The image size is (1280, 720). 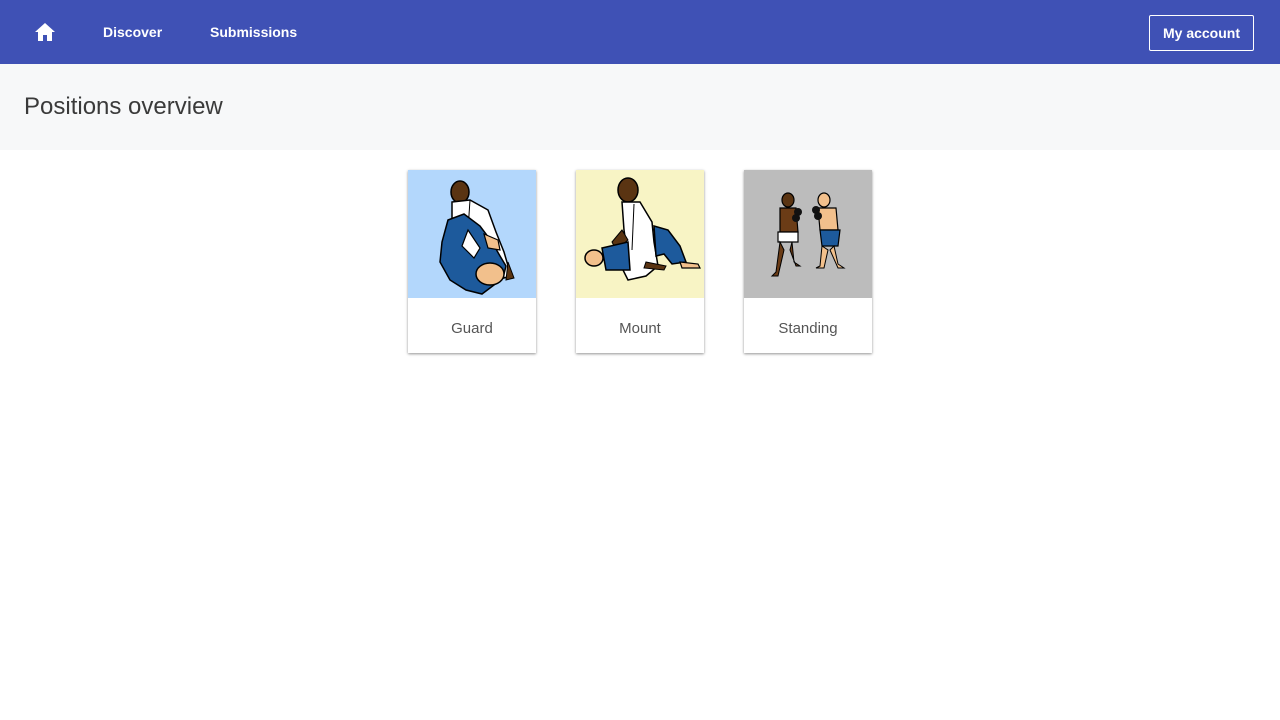 I want to click on my-account-button: My account, so click(x=1201, y=33).